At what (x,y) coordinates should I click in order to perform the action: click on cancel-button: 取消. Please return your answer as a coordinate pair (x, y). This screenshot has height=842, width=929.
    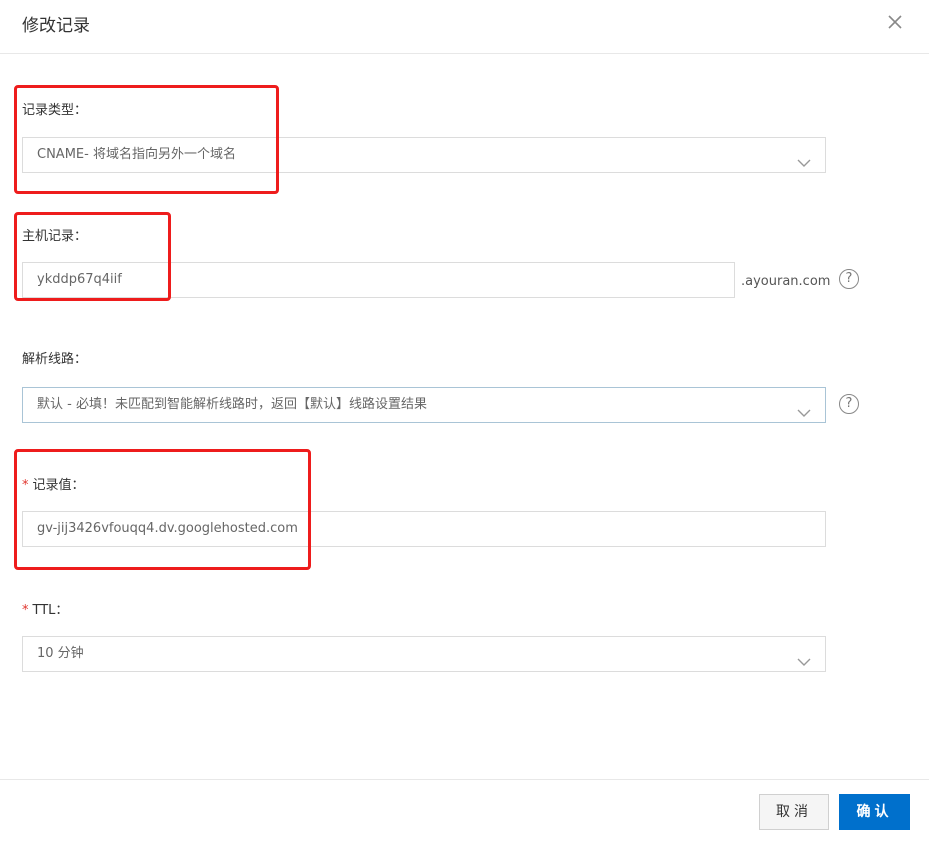
    Looking at the image, I should click on (794, 812).